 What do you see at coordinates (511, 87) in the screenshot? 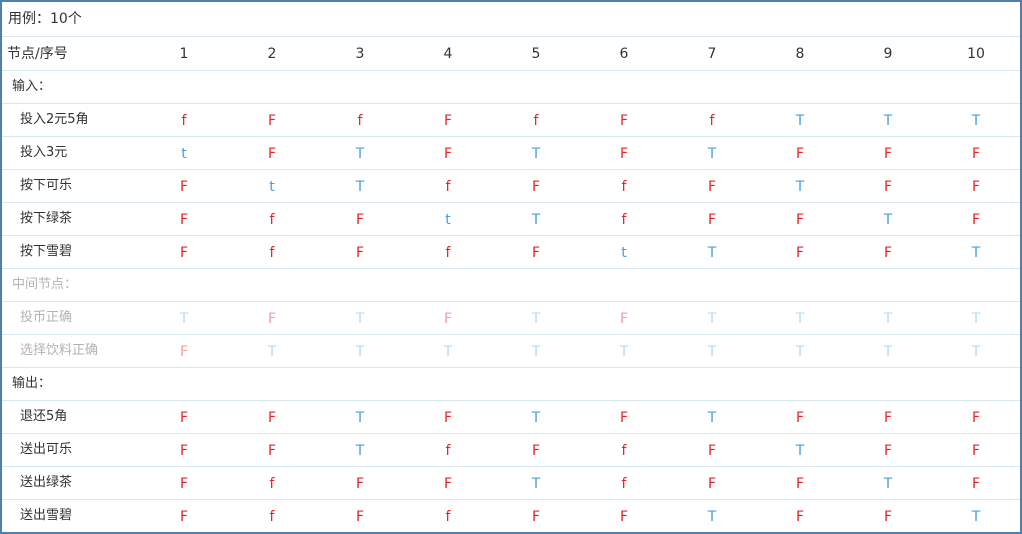
I see `section-row: 输入：` at bounding box center [511, 87].